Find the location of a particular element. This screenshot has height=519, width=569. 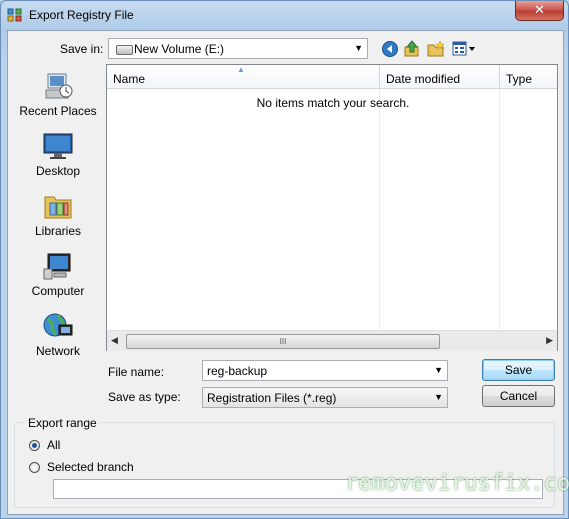

libraries-icon is located at coordinates (58, 207).